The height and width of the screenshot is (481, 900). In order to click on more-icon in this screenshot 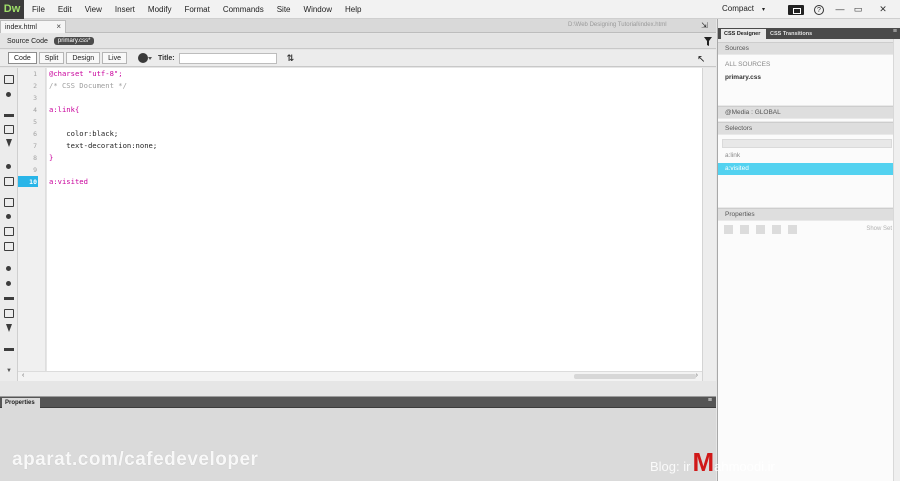, I will do `click(792, 229)`.